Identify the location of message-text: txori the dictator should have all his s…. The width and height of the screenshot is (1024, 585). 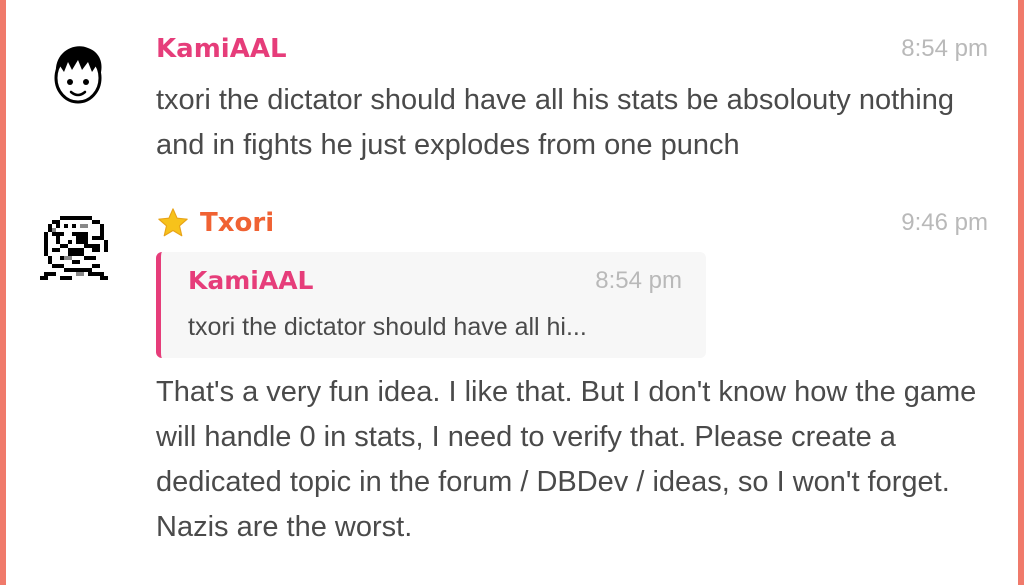
(555, 122).